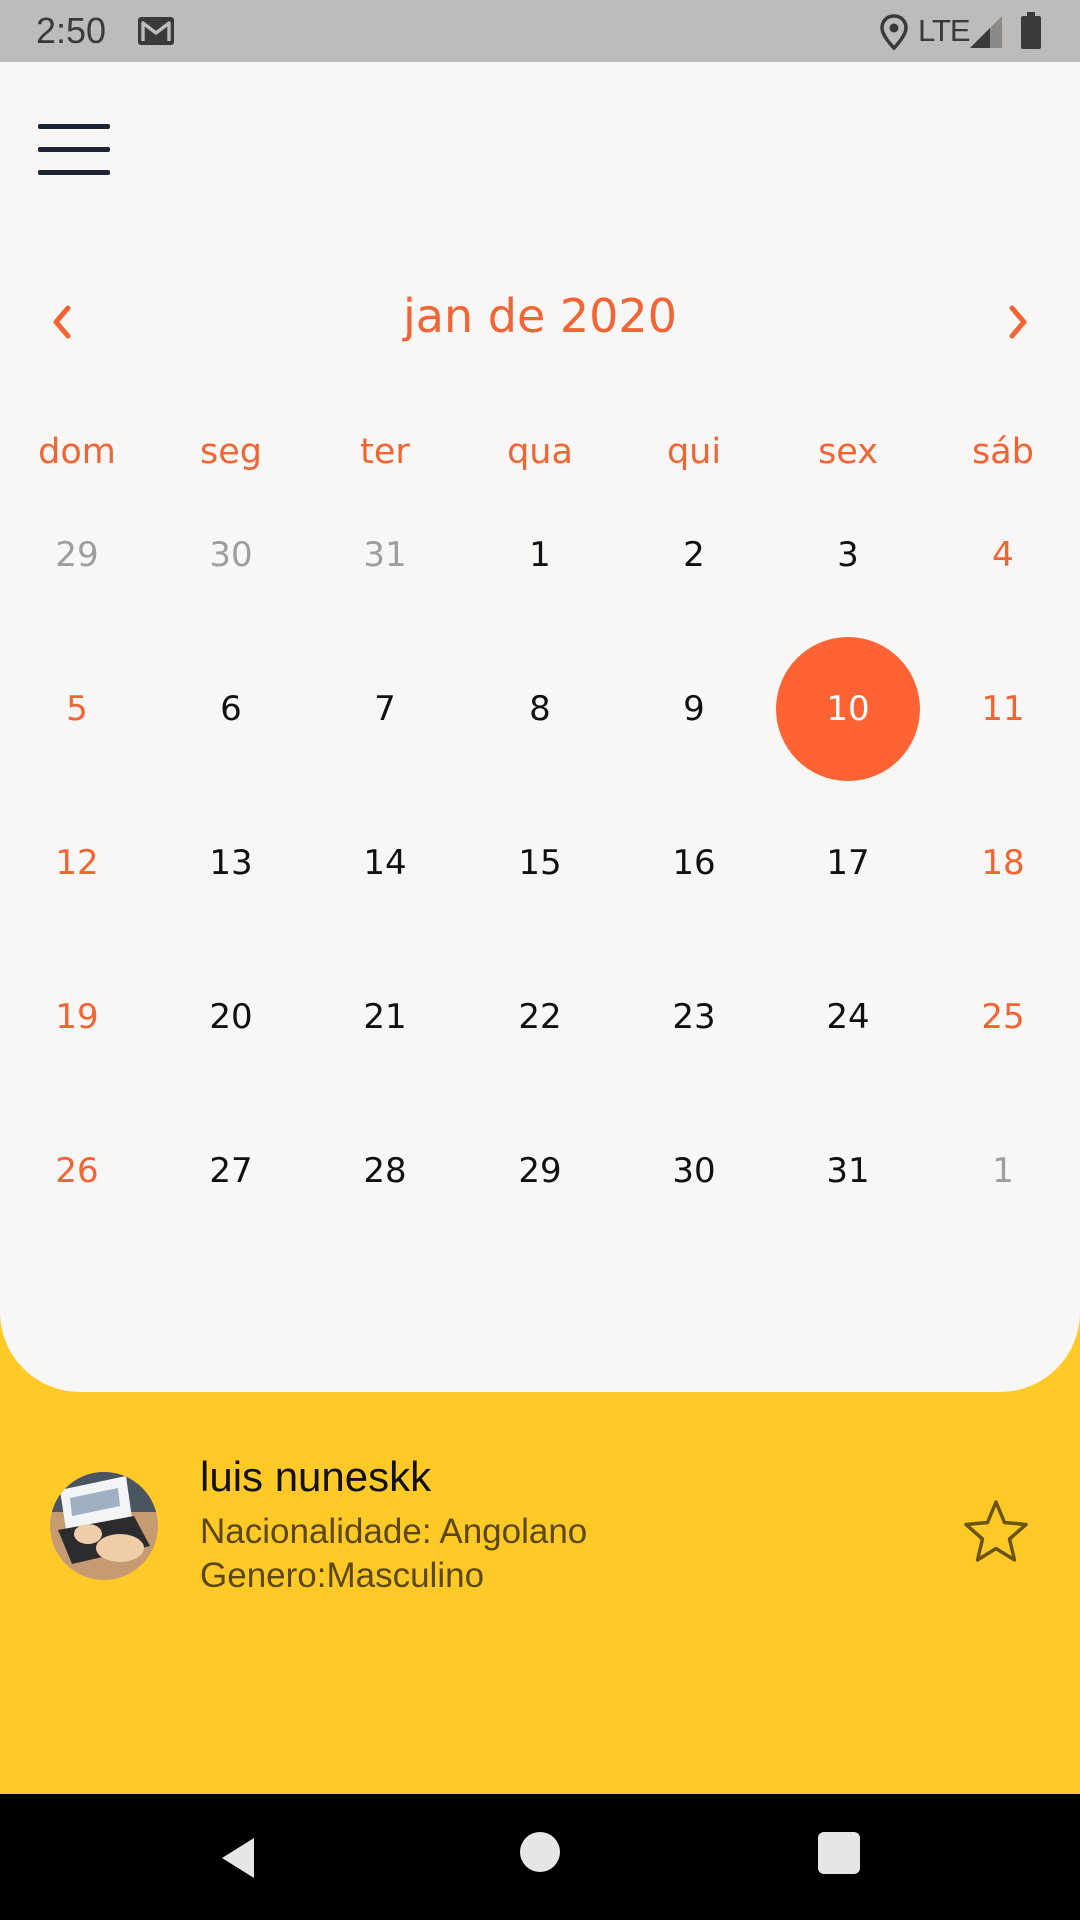  What do you see at coordinates (156, 31) in the screenshot?
I see `gmail-notification-icon` at bounding box center [156, 31].